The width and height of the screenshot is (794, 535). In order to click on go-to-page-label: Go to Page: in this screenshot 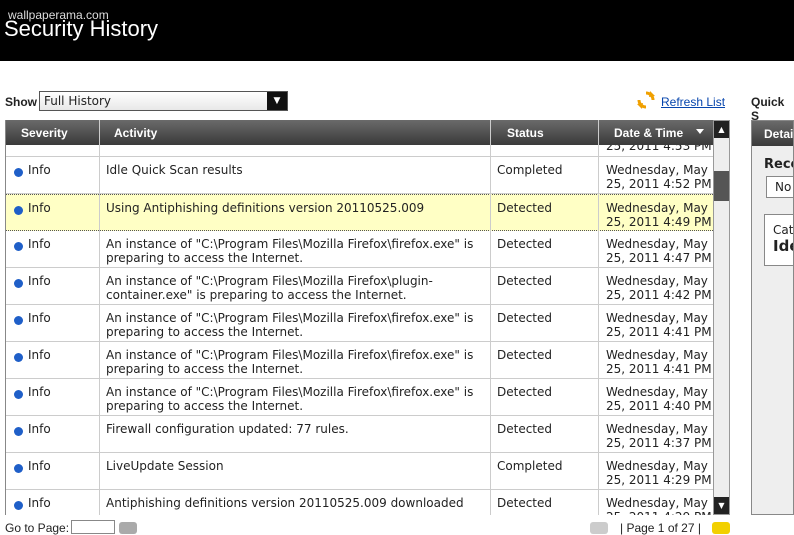, I will do `click(37, 528)`.